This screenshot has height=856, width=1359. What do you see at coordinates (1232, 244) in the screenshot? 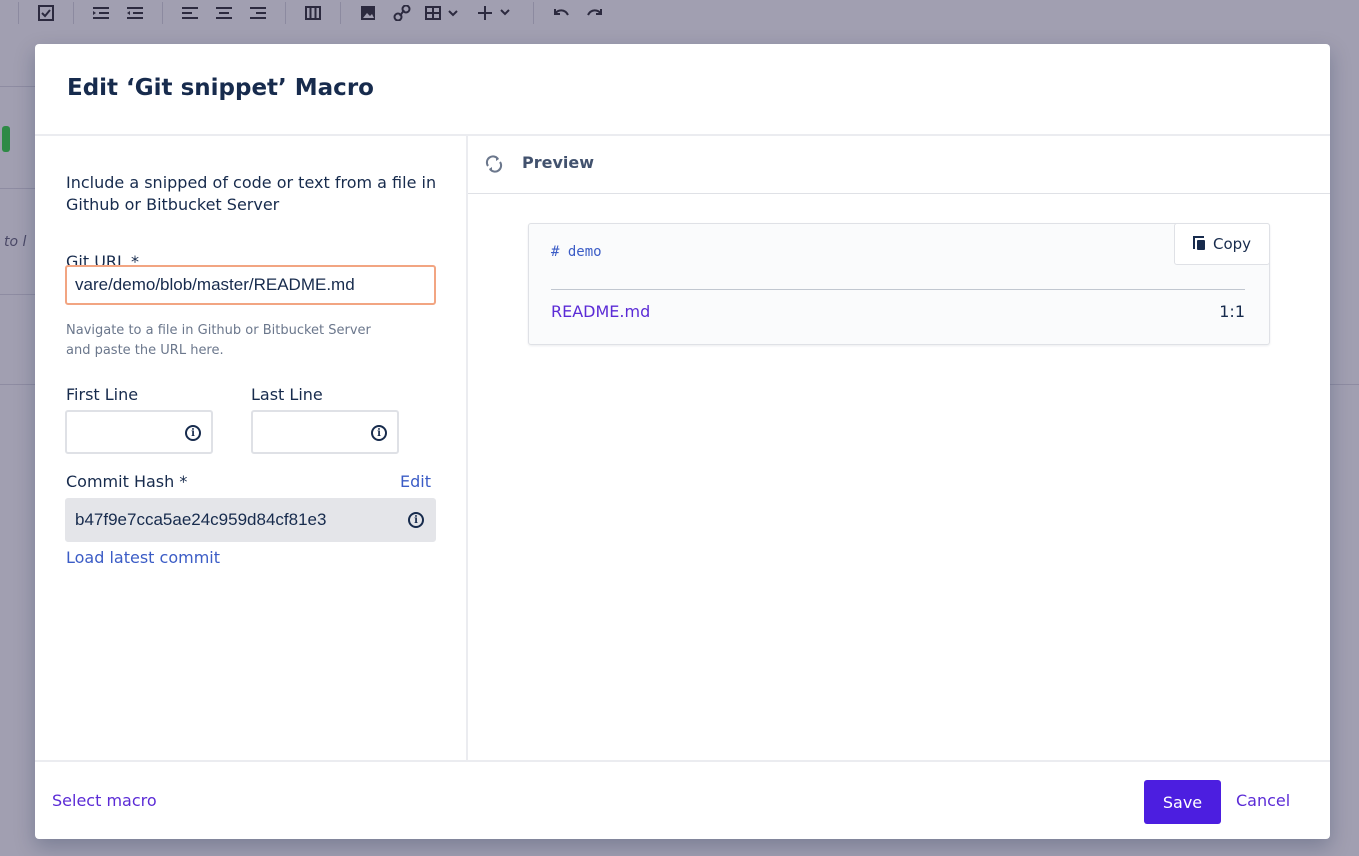
I see `copy-button-label: Copy` at bounding box center [1232, 244].